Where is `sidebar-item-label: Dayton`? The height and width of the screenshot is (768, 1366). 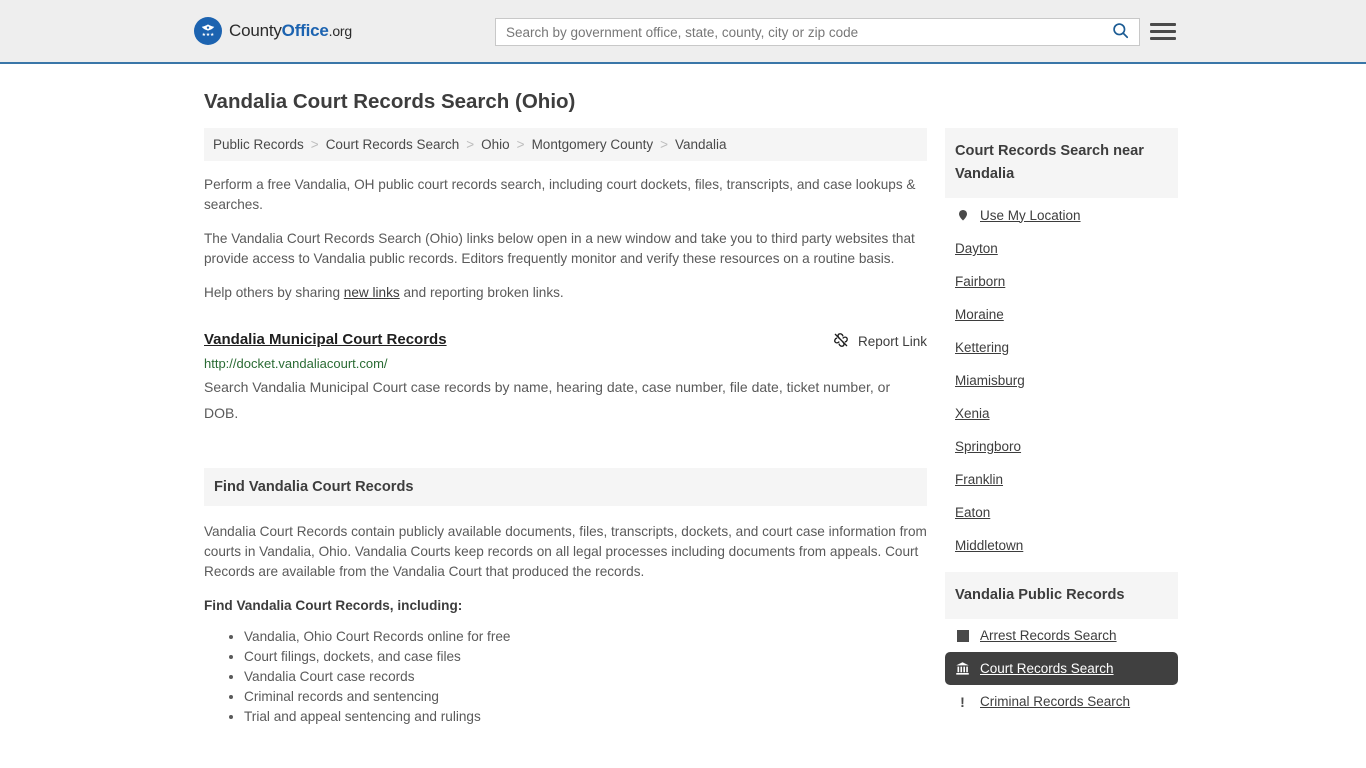 sidebar-item-label: Dayton is located at coordinates (976, 248).